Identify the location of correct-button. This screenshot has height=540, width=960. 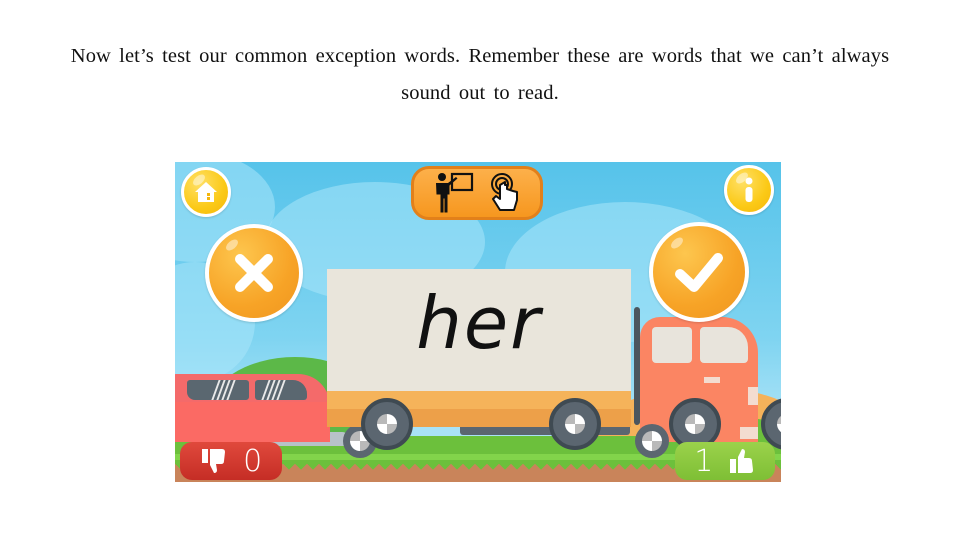
(699, 272).